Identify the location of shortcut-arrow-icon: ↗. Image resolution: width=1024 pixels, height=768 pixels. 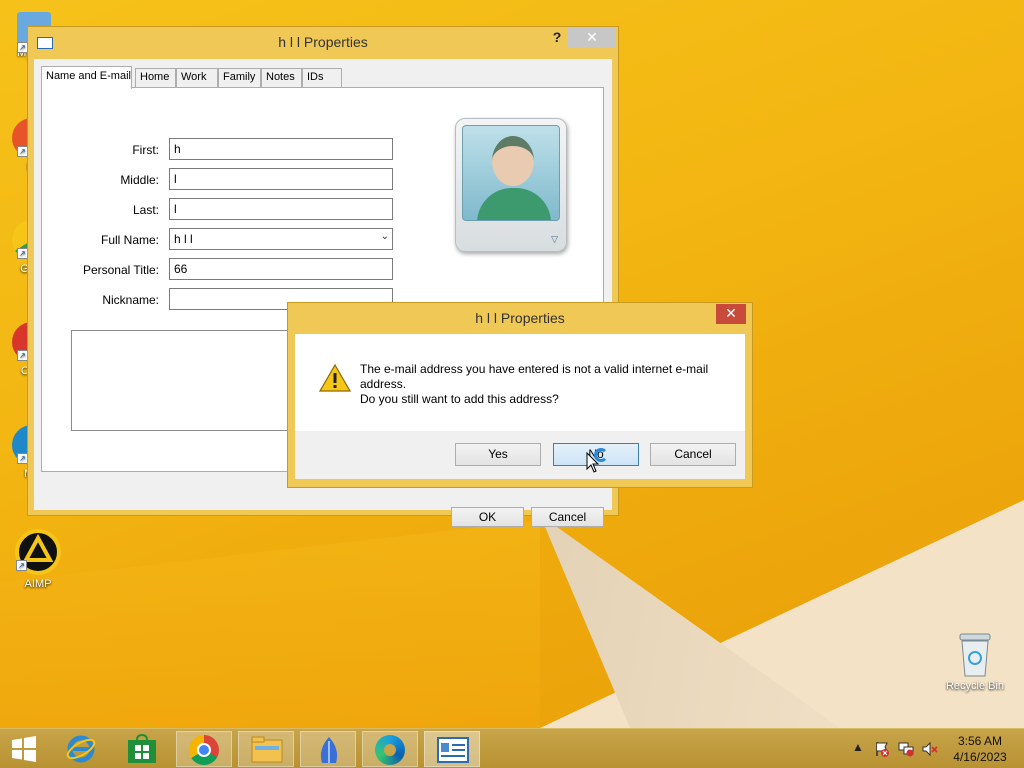
(21, 565).